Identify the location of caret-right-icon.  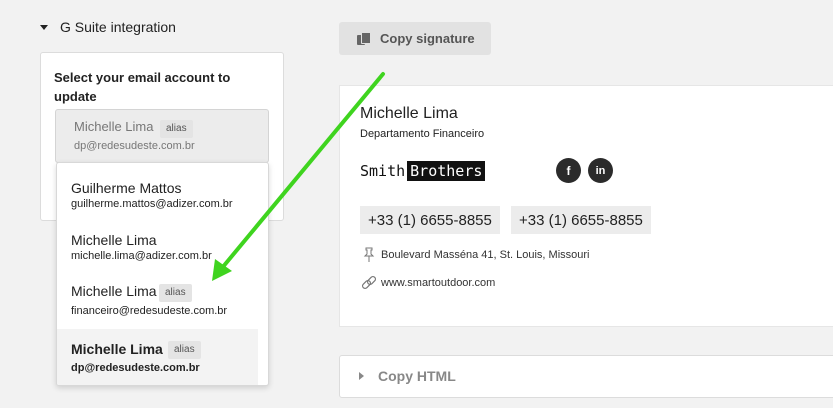
(361, 376).